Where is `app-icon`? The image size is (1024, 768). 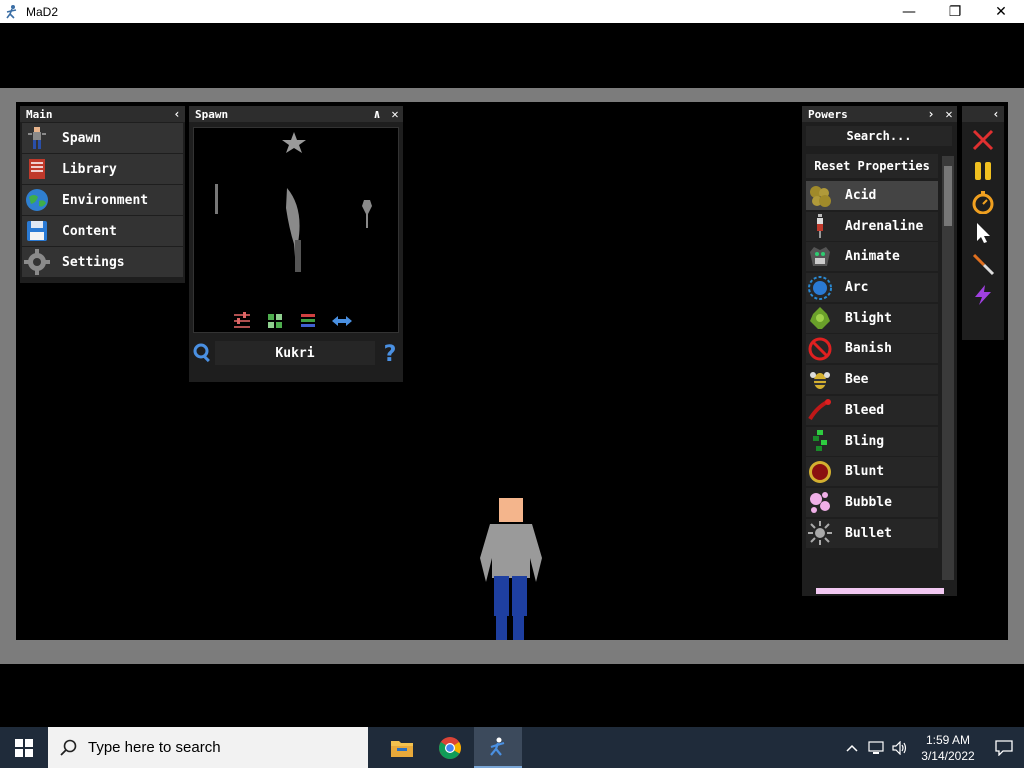
app-icon is located at coordinates (11, 11).